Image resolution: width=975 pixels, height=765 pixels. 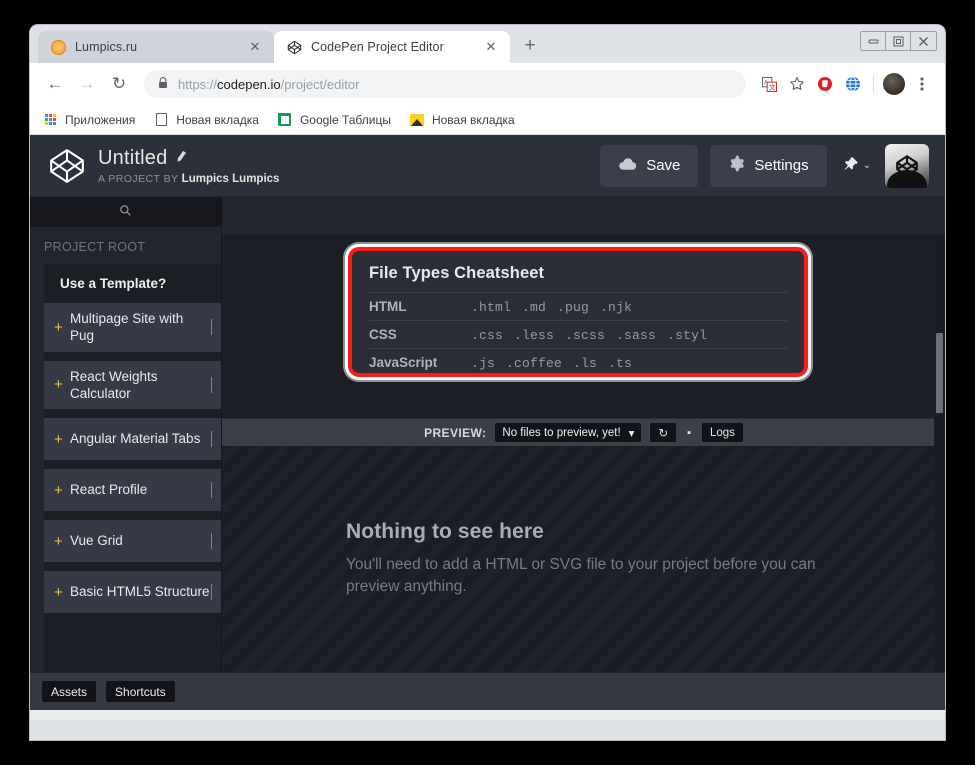 I want to click on template-label: Vue Grid, so click(x=96, y=541).